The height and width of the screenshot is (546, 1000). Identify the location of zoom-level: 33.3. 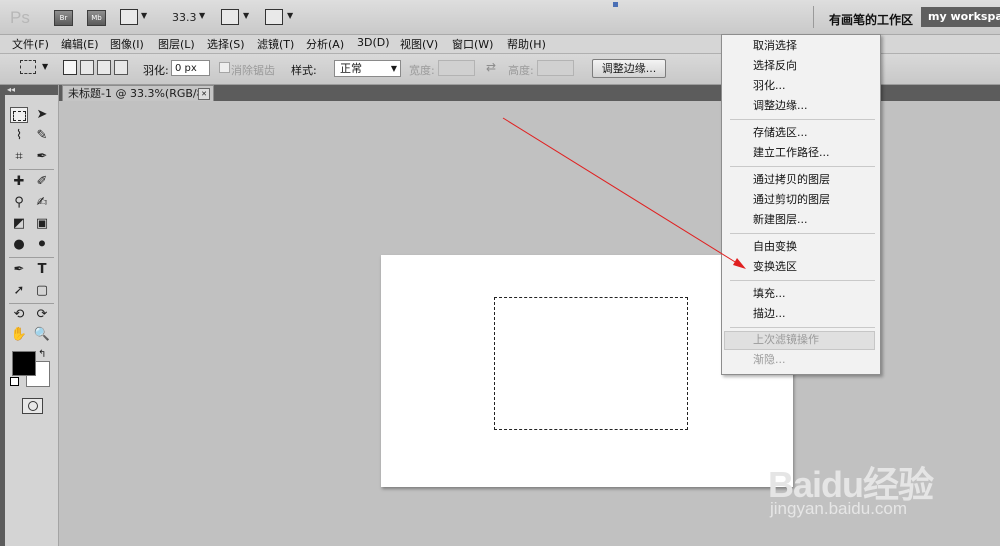
(184, 17).